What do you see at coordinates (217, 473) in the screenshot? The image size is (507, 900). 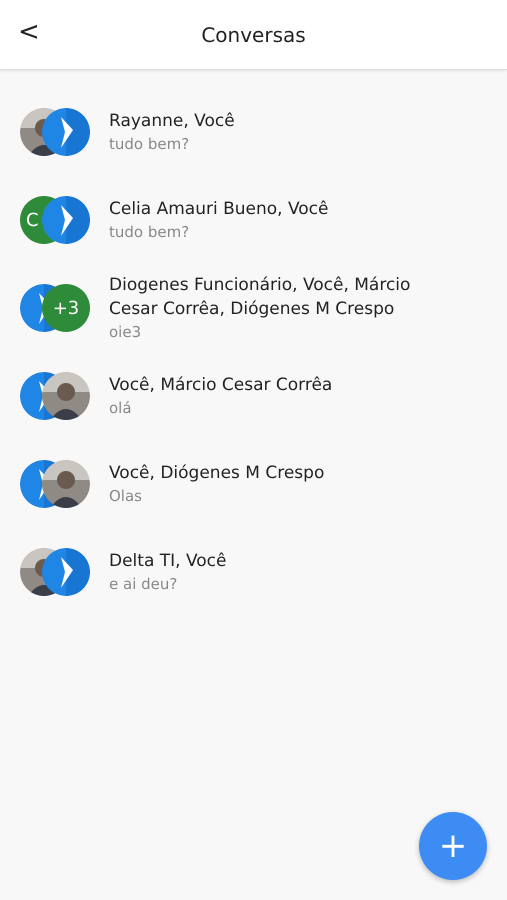 I see `conversation-title: Você, Diógenes M Crespo` at bounding box center [217, 473].